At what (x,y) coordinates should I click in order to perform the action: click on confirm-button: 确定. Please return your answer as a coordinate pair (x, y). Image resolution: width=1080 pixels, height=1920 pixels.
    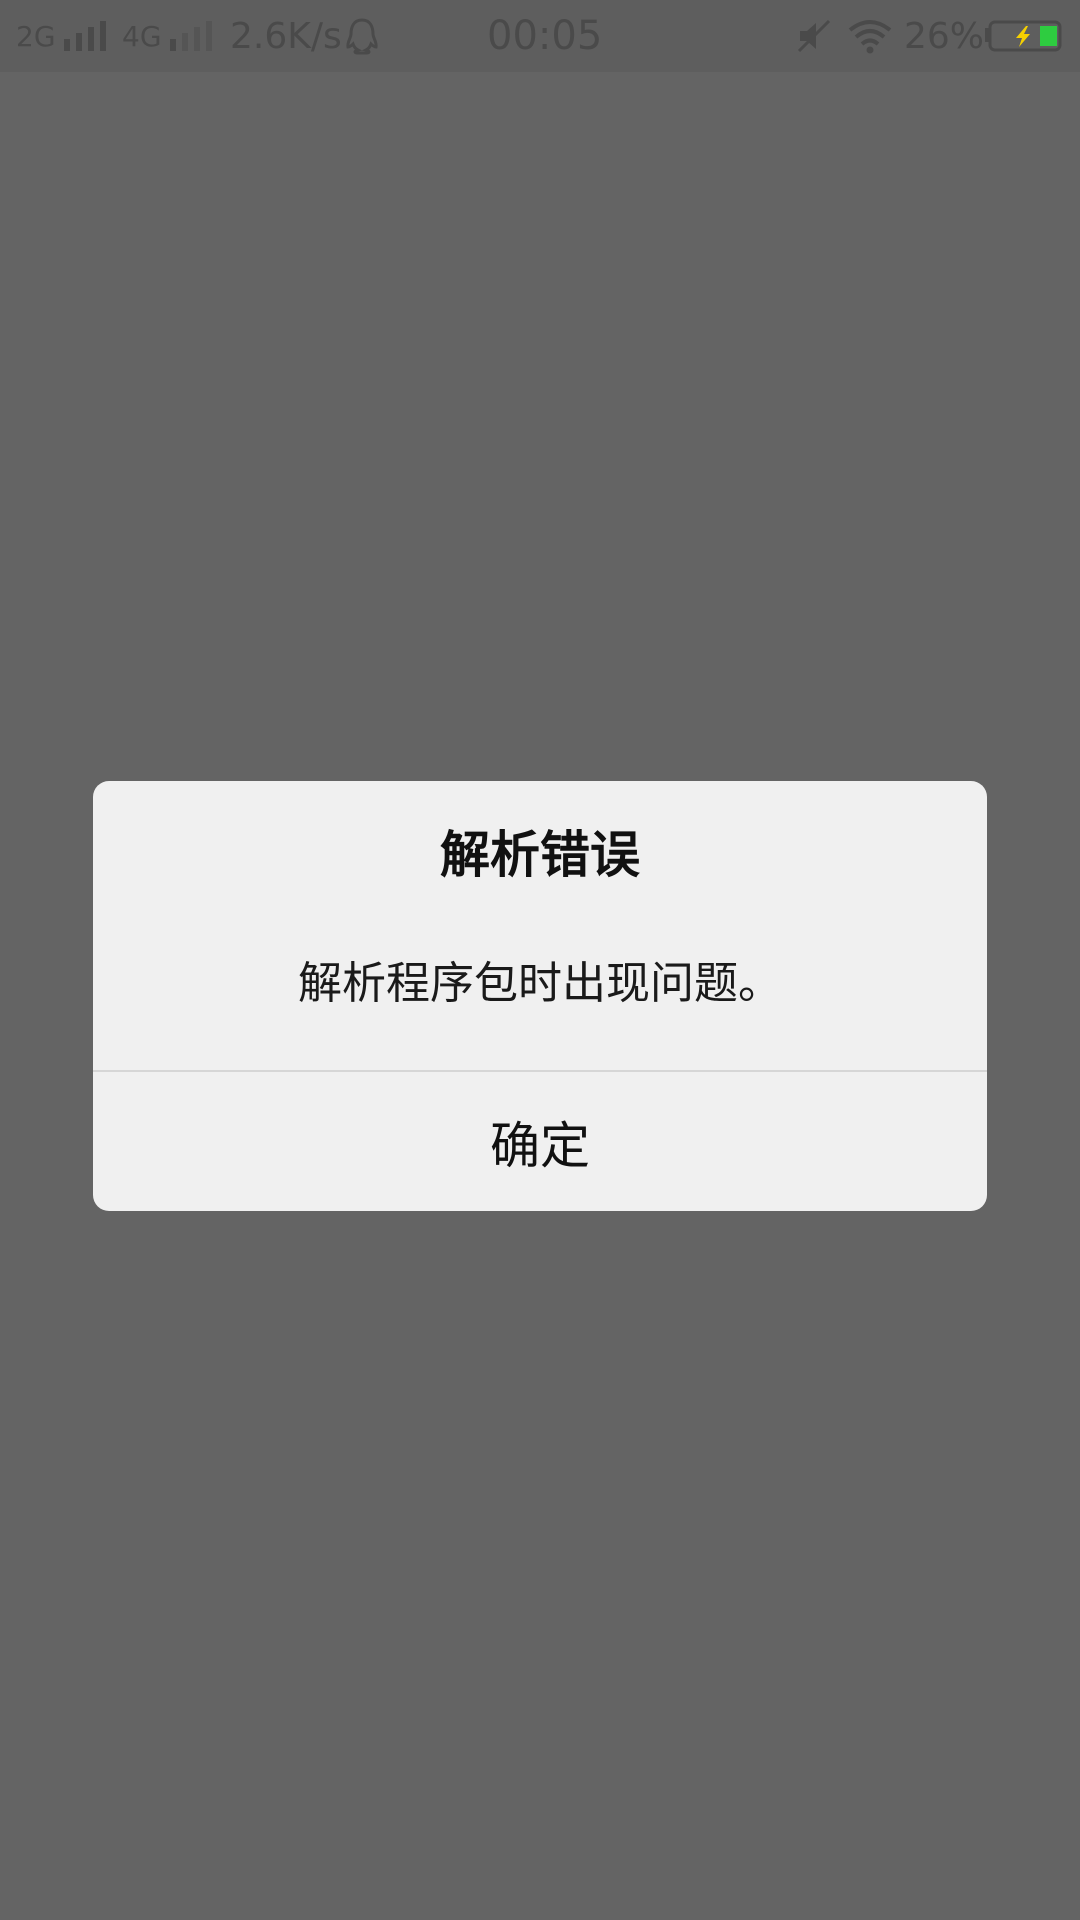
    Looking at the image, I should click on (540, 1141).